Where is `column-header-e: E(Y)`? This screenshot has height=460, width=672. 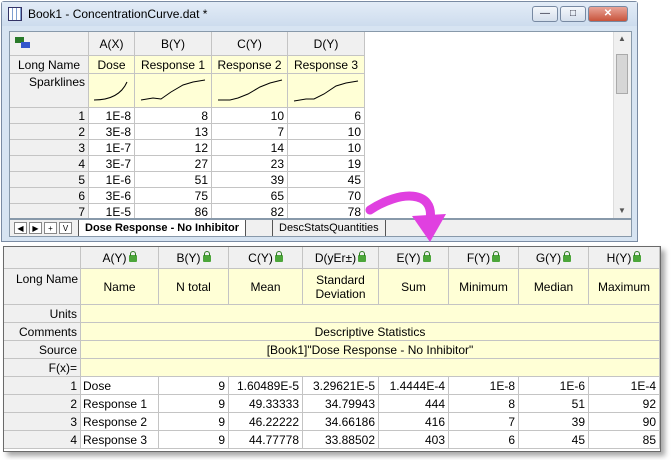
column-header-e: E(Y) is located at coordinates (414, 258).